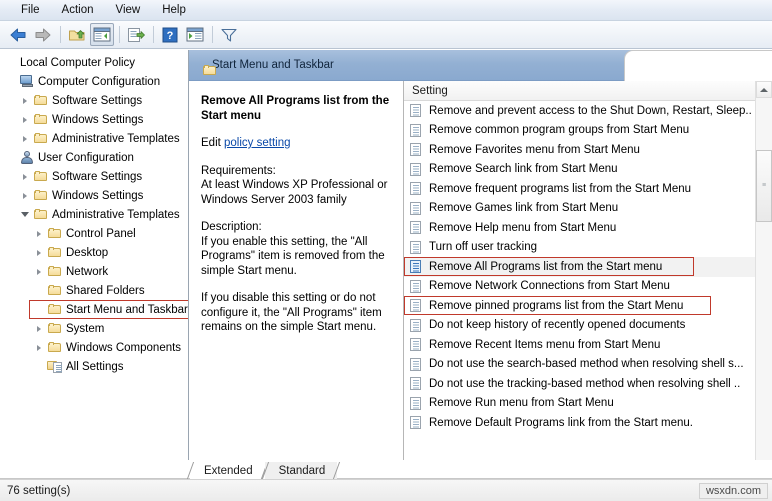 This screenshot has width=772, height=501. What do you see at coordinates (174, 10) in the screenshot?
I see `menu-item-help: Help` at bounding box center [174, 10].